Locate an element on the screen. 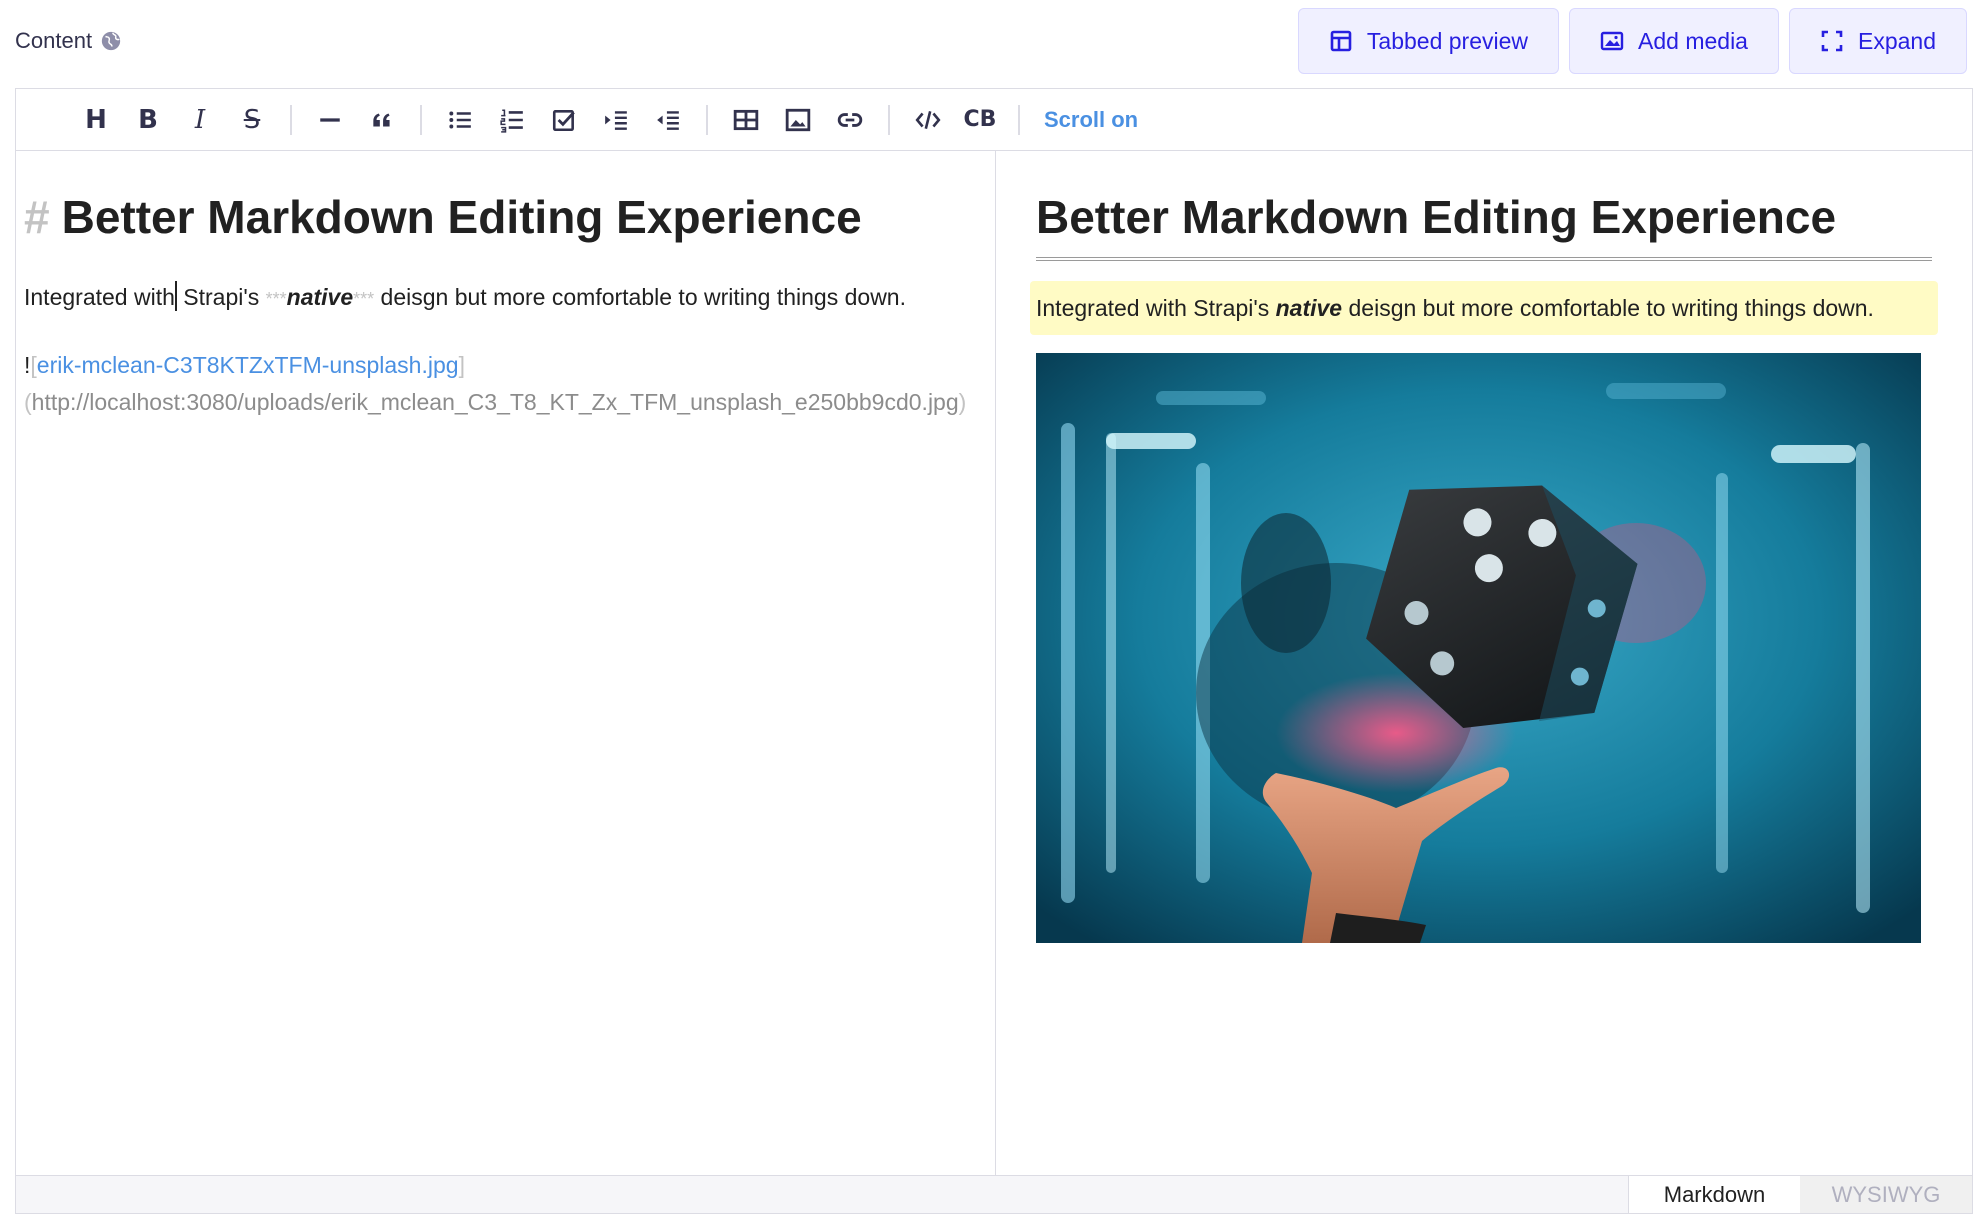  table-button is located at coordinates (746, 120).